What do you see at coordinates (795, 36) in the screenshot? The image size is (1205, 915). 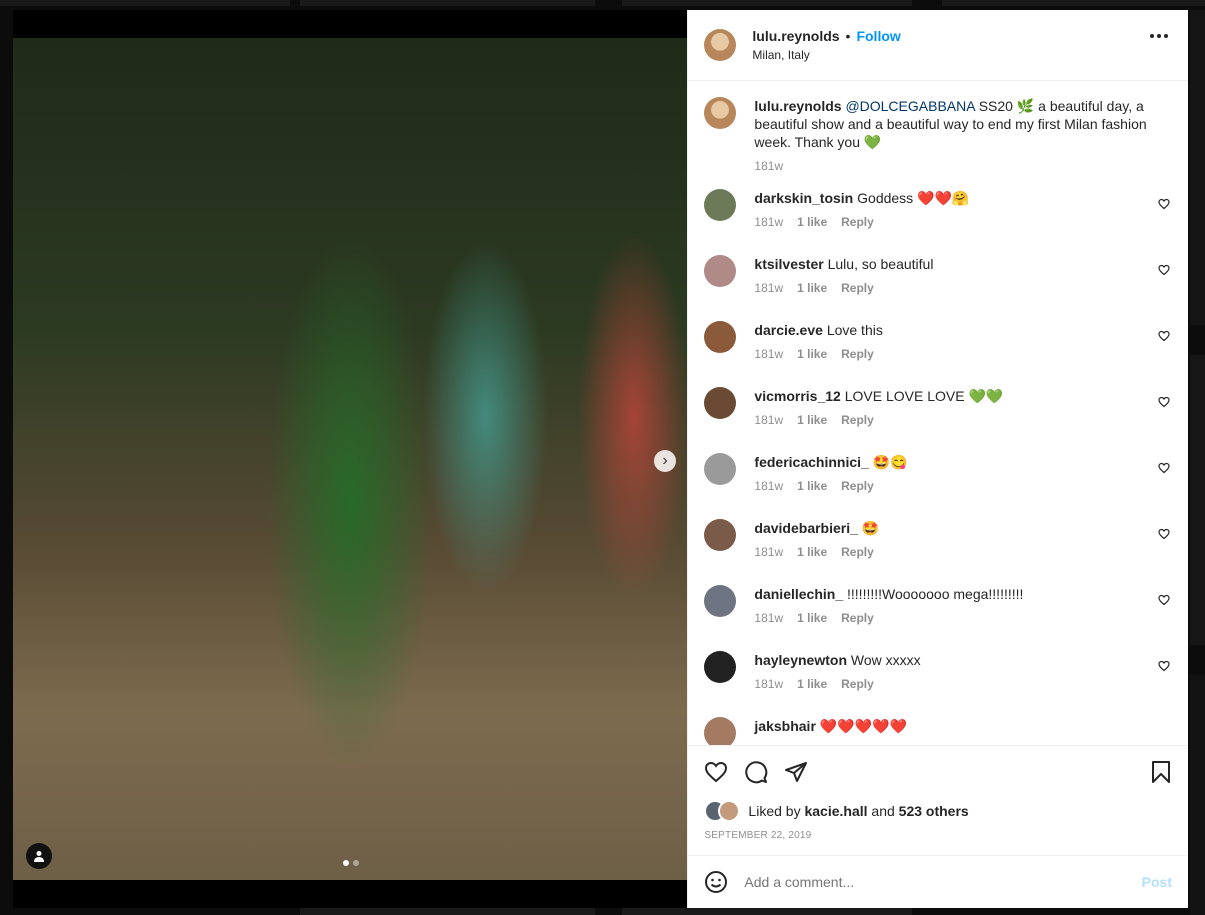 I see `author-username: lulu.reynolds` at bounding box center [795, 36].